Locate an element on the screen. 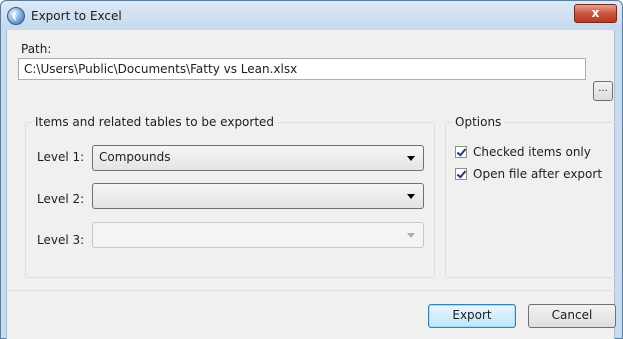  export-button: Export is located at coordinates (472, 316).